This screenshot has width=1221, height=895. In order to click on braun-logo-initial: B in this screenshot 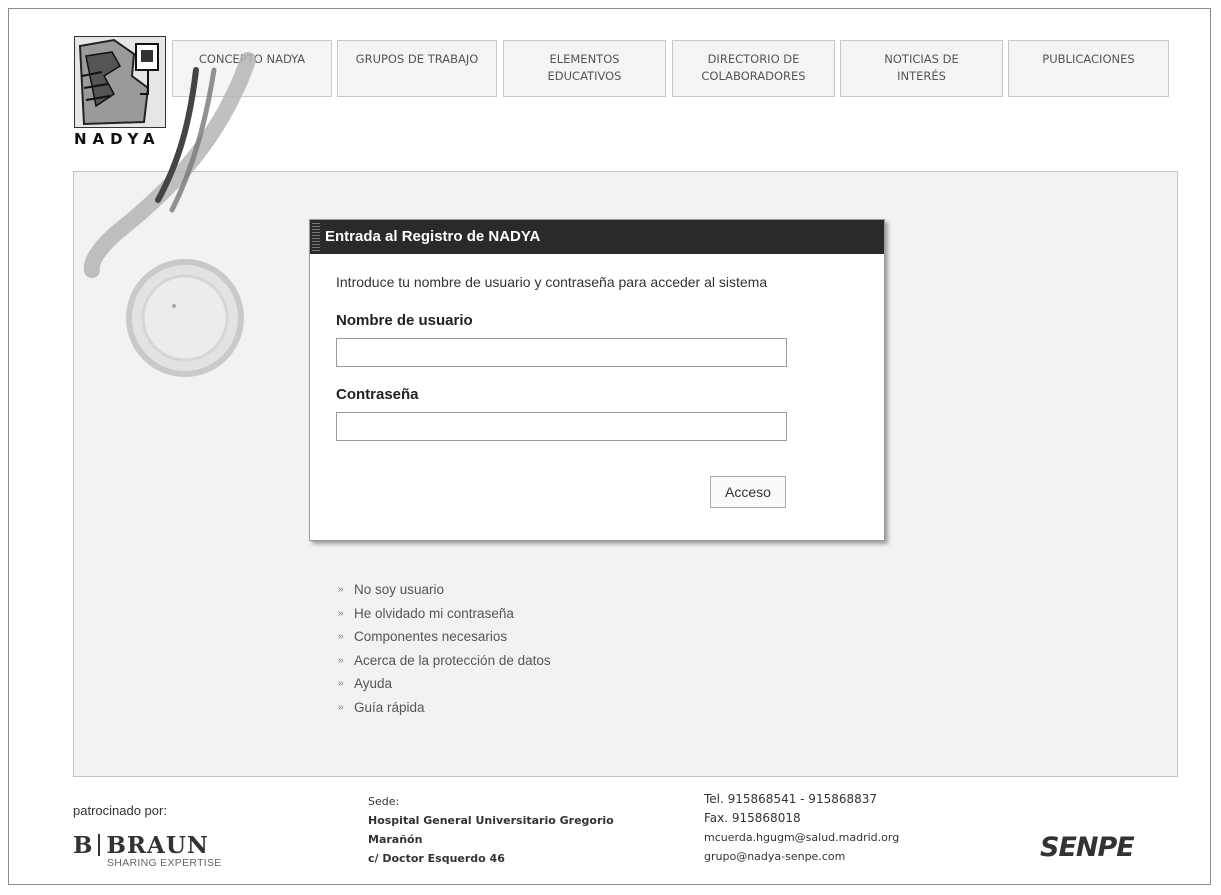, I will do `click(83, 845)`.